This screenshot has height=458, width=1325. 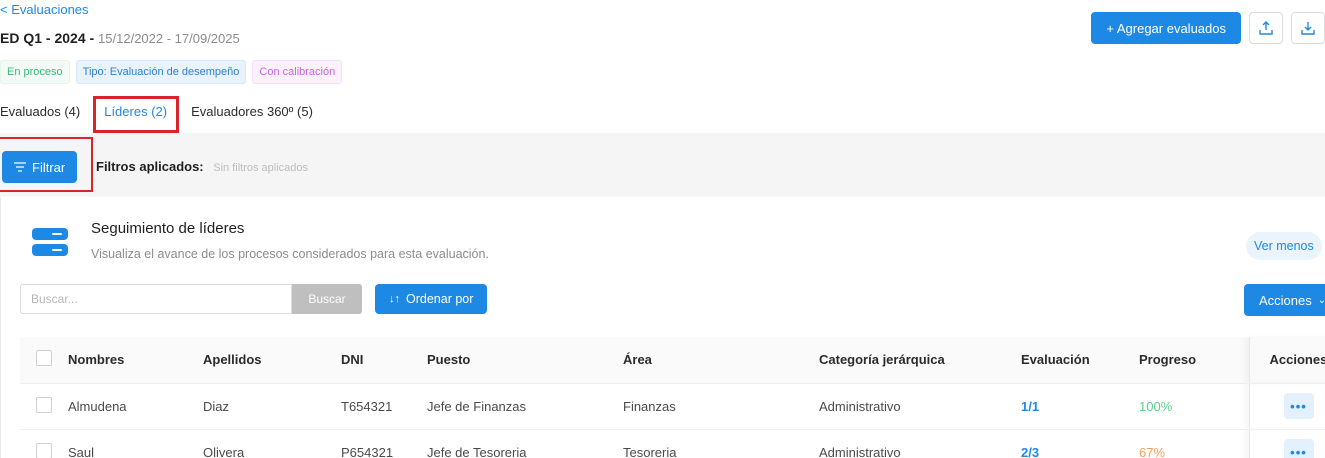 I want to click on filter-button-label: Filtrar, so click(x=49, y=167).